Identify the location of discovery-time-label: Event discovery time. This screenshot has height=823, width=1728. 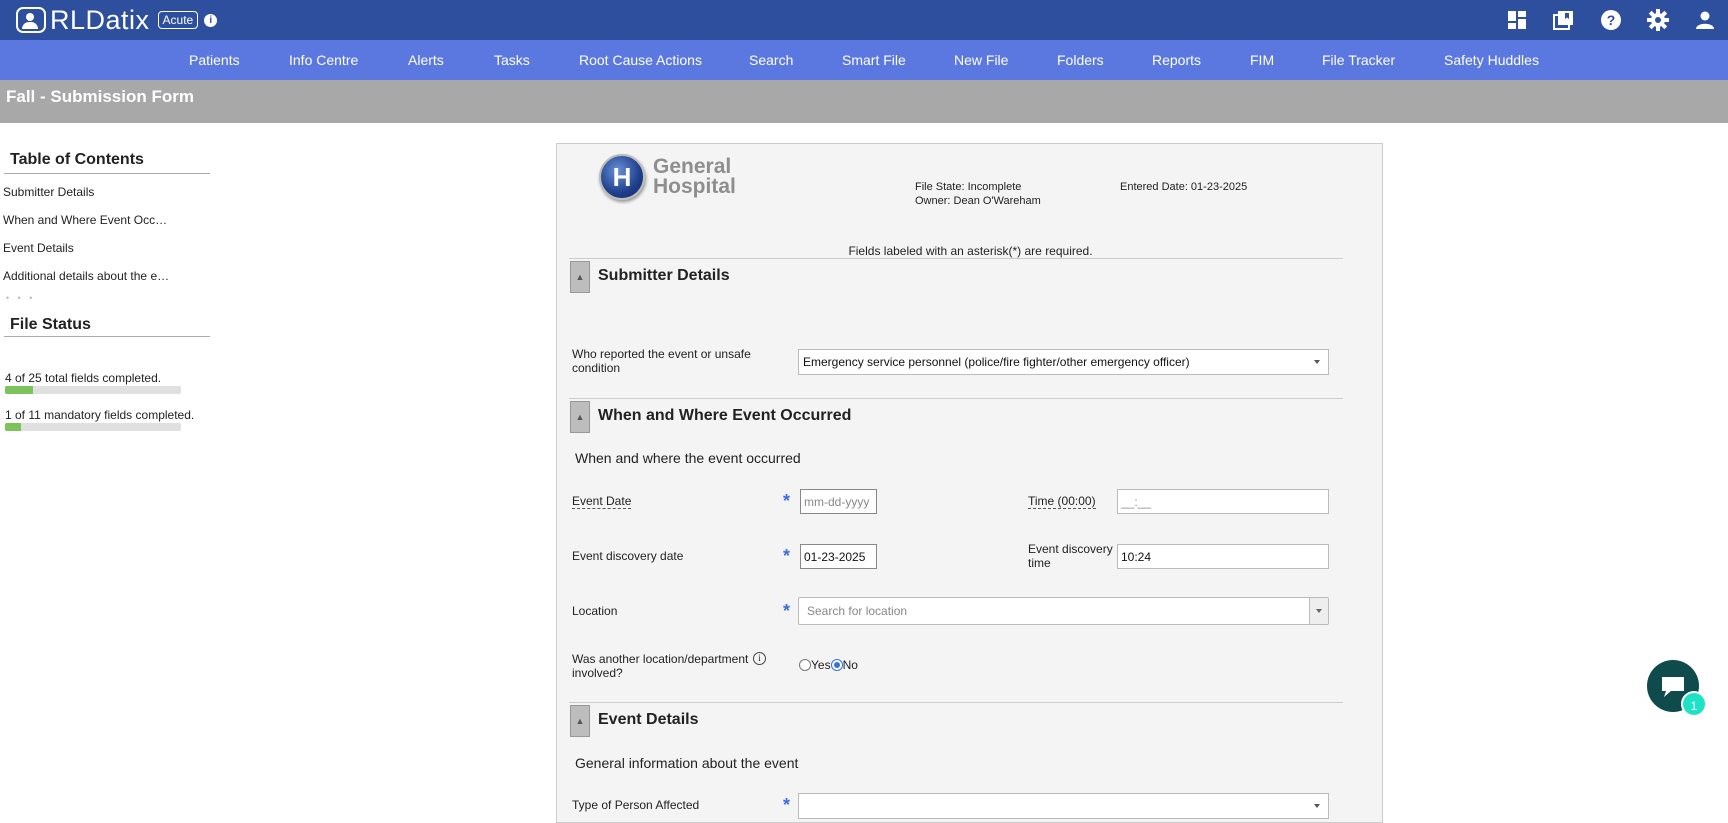
(1070, 556).